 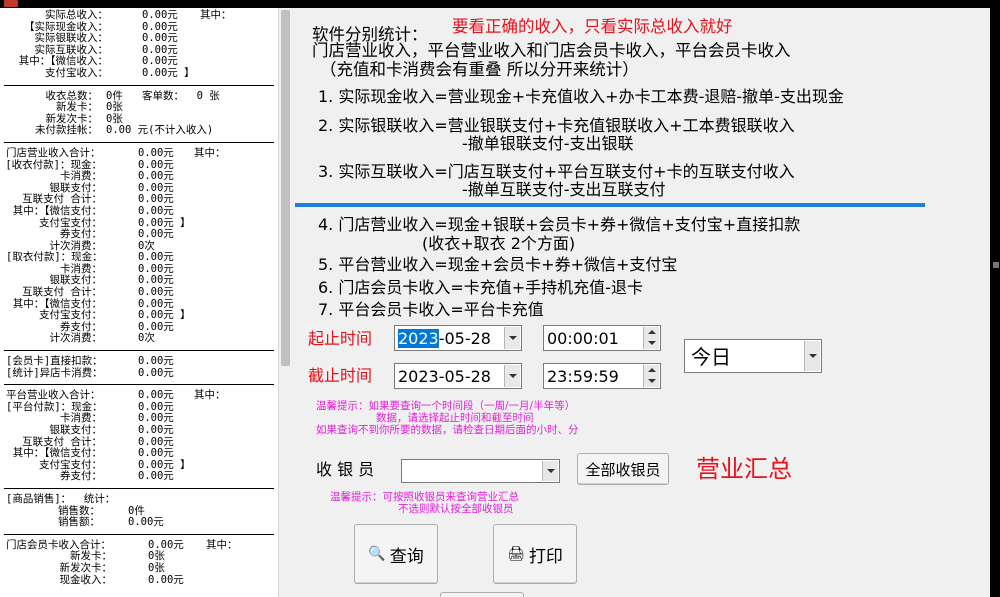 I want to click on formula-internet-cont: -撤单互联支付-支出互联支付, so click(x=564, y=189).